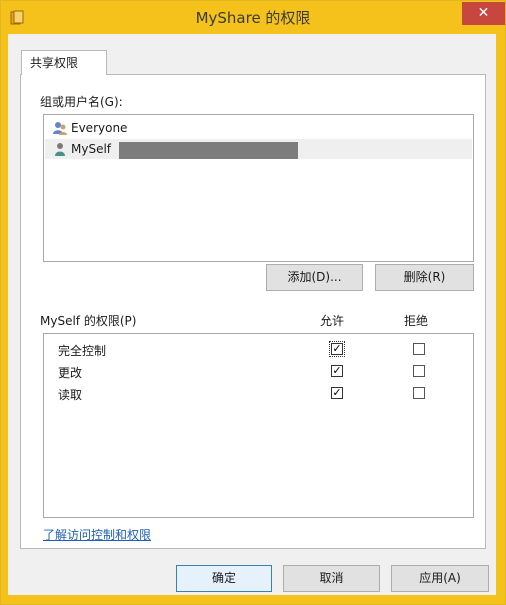 The image size is (506, 605). I want to click on table-row: 完全控制 ✓, so click(258, 349).